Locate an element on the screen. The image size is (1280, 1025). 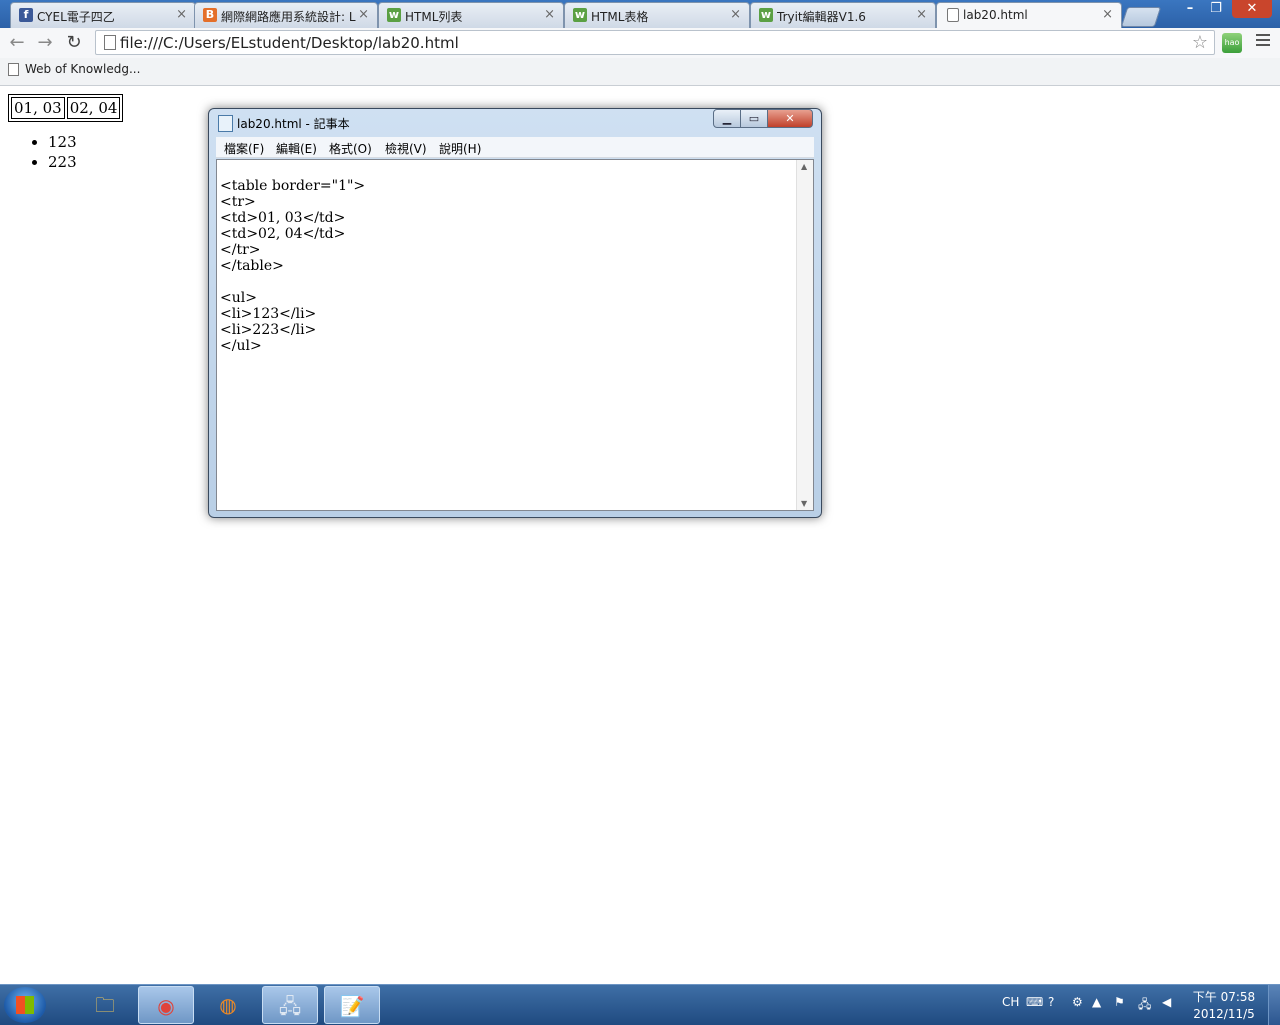
tab-title: lab20.html is located at coordinates (995, 15).